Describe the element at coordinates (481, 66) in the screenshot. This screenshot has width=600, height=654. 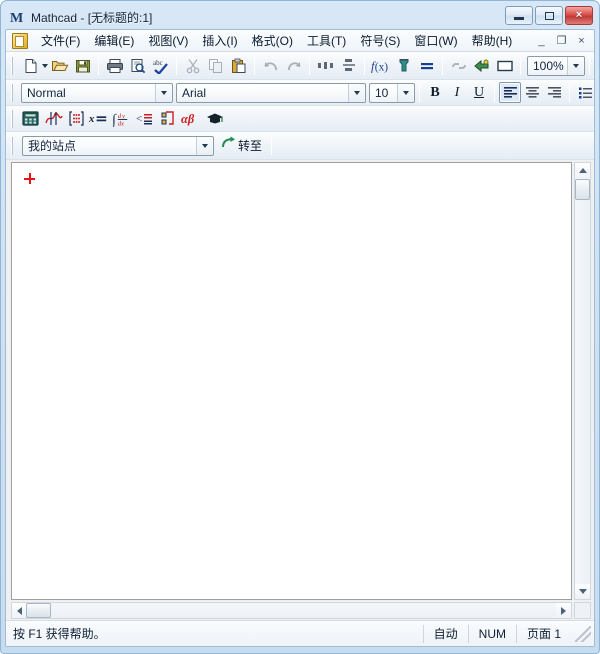
I see `insert-component-icon` at that location.